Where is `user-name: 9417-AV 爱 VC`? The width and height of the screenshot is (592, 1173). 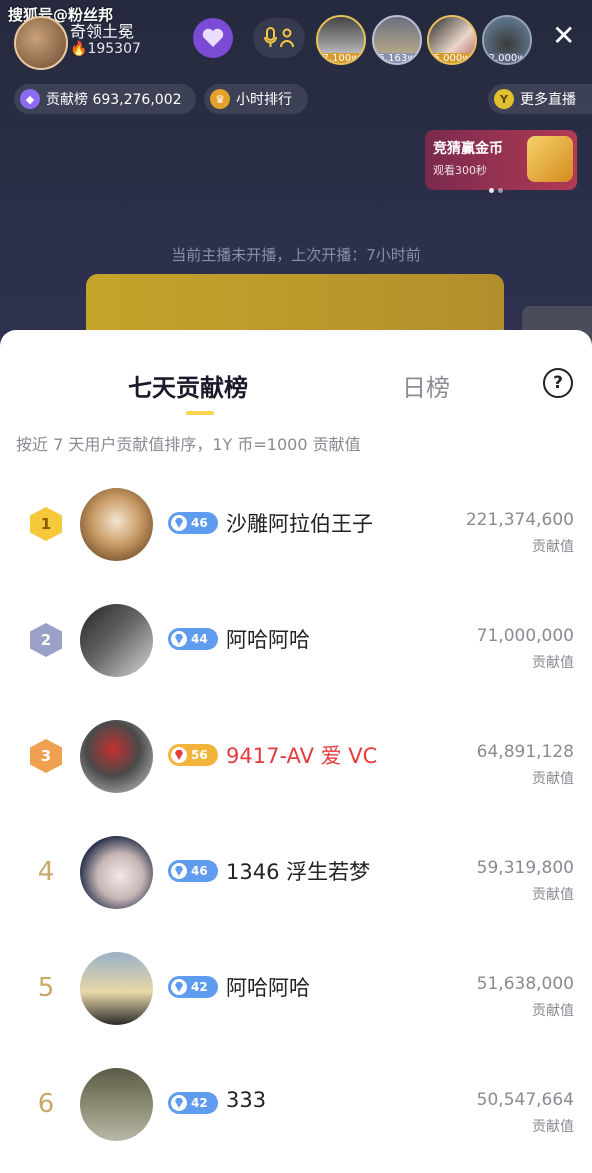 user-name: 9417-AV 爱 VC is located at coordinates (301, 755).